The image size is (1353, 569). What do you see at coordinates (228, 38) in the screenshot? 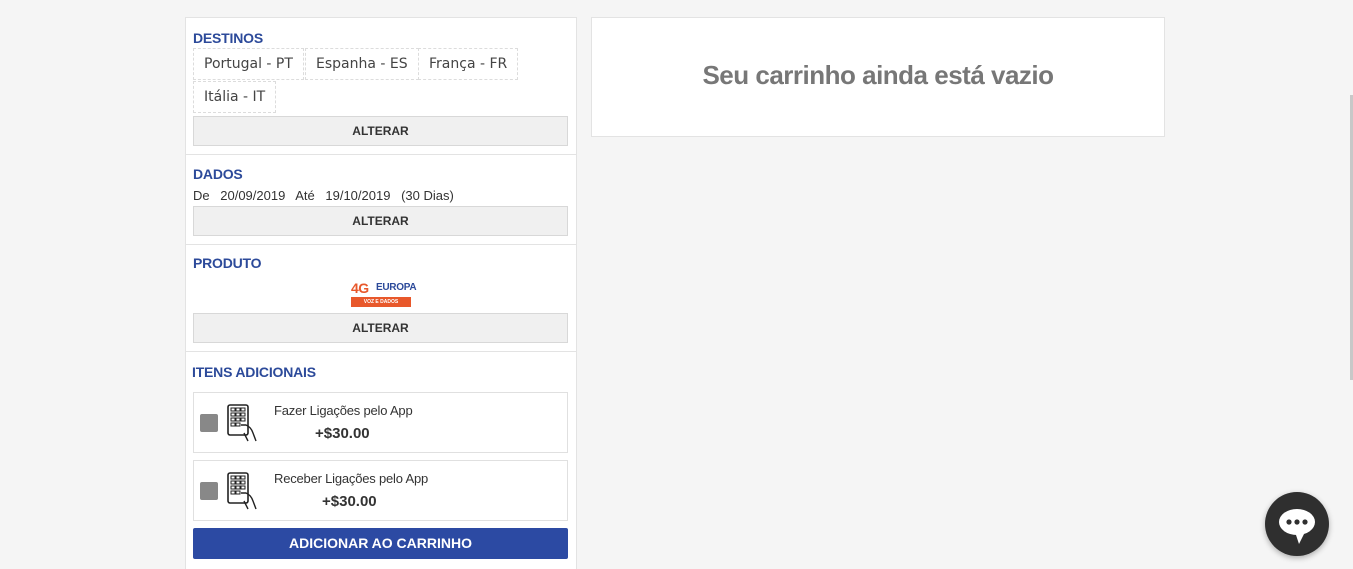
I see `destinos-title: DESTINOS` at bounding box center [228, 38].